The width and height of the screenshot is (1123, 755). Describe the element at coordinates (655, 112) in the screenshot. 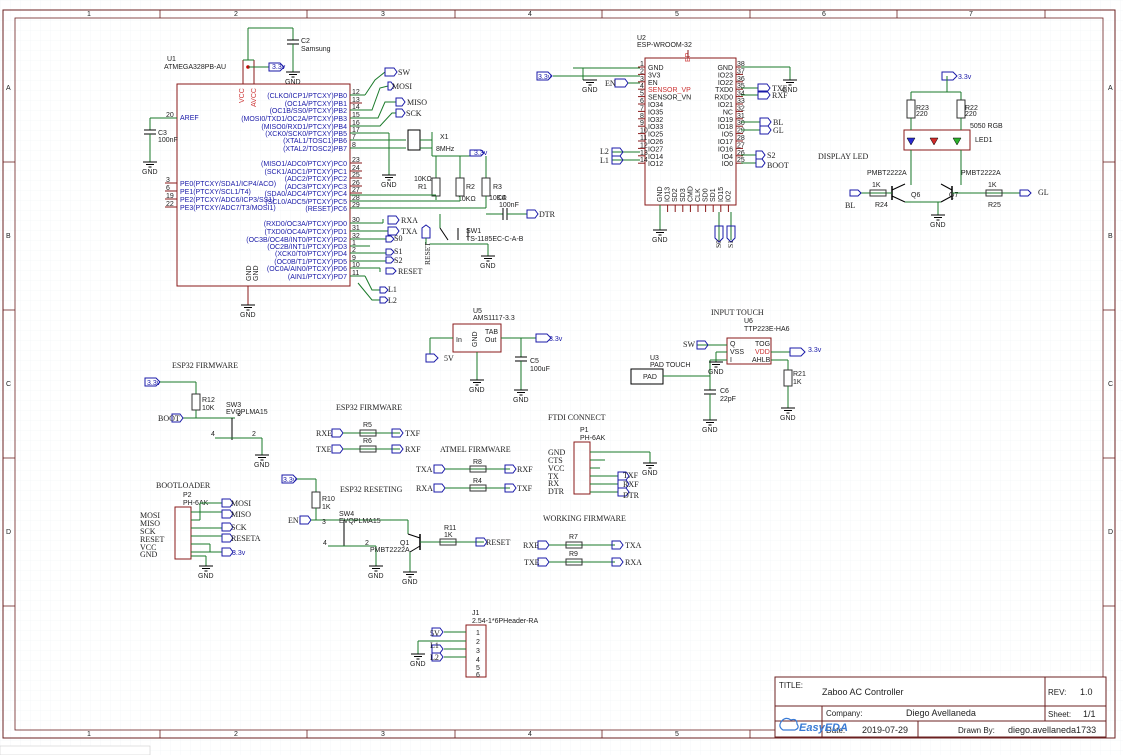

I see `u2-pin-label: IO35` at that location.